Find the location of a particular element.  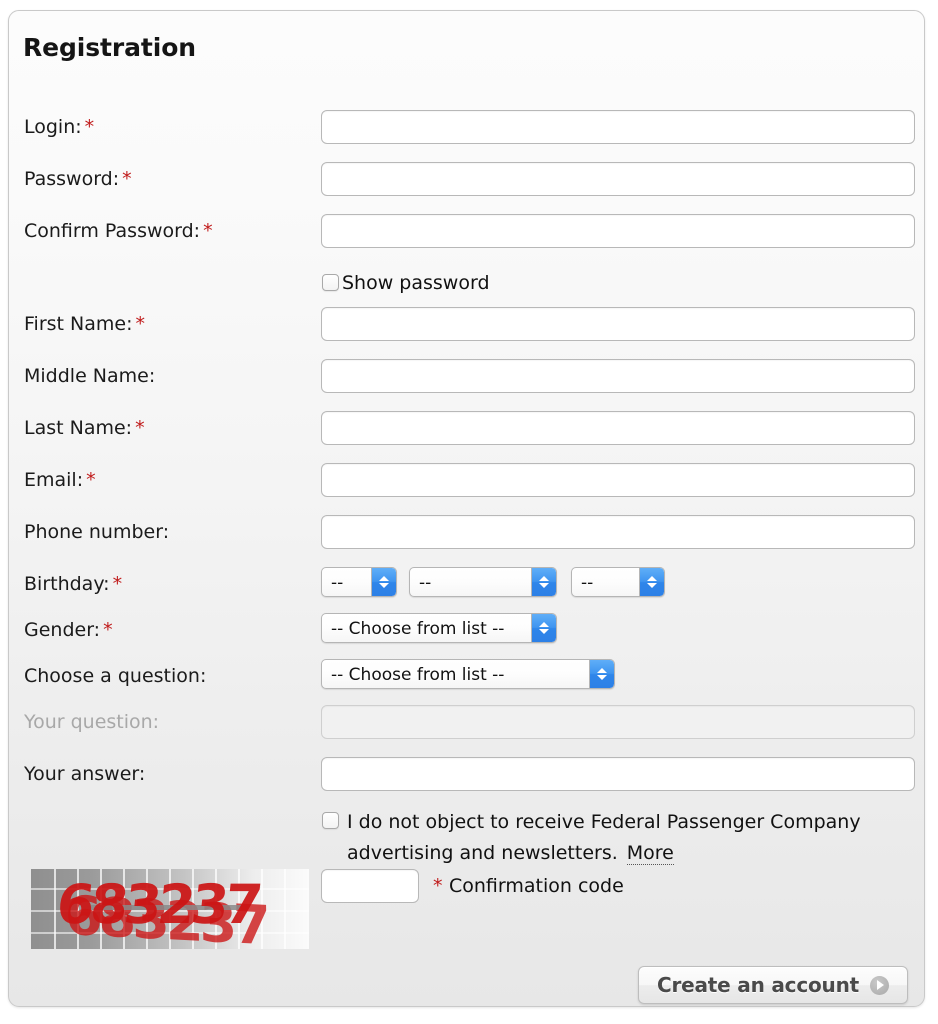

form-row-password: Password: * is located at coordinates (466, 179).